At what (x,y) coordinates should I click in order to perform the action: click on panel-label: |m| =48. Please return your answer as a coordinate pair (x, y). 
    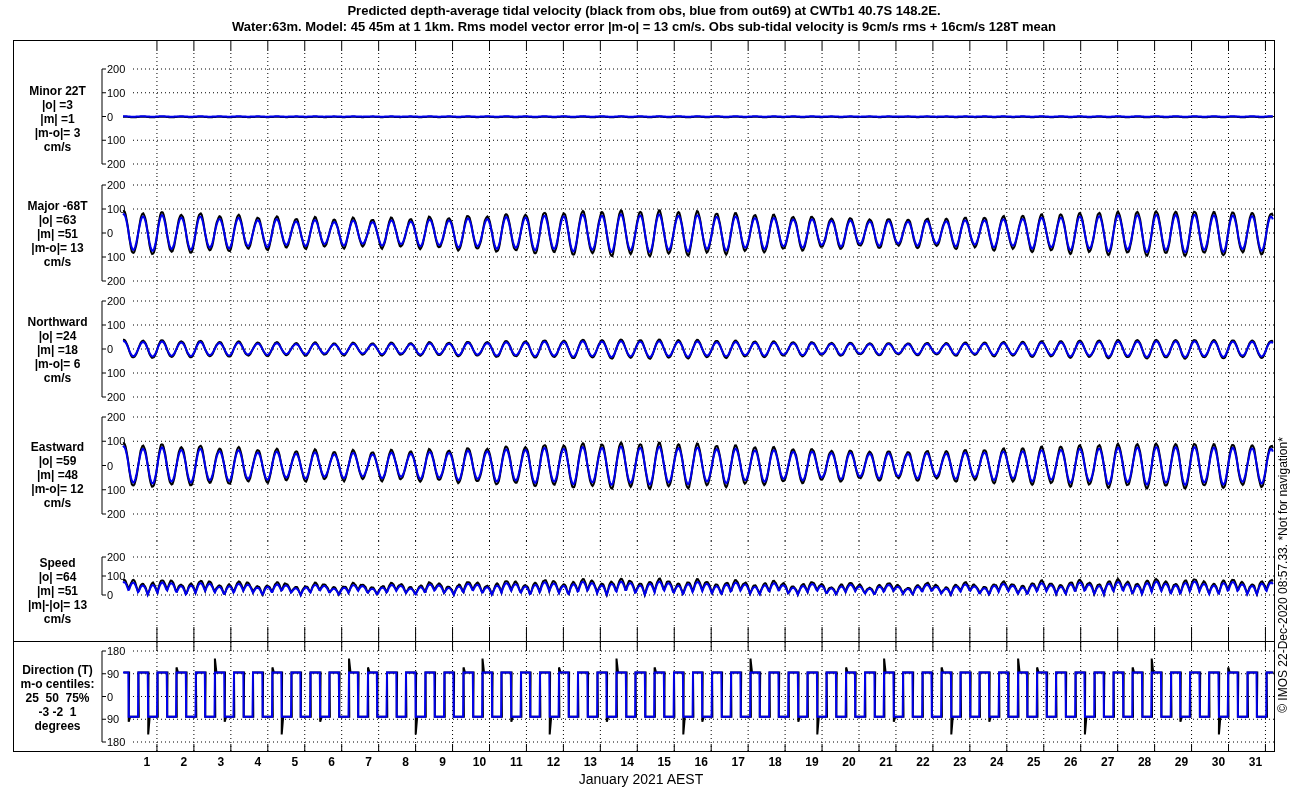
    Looking at the image, I should click on (57, 474).